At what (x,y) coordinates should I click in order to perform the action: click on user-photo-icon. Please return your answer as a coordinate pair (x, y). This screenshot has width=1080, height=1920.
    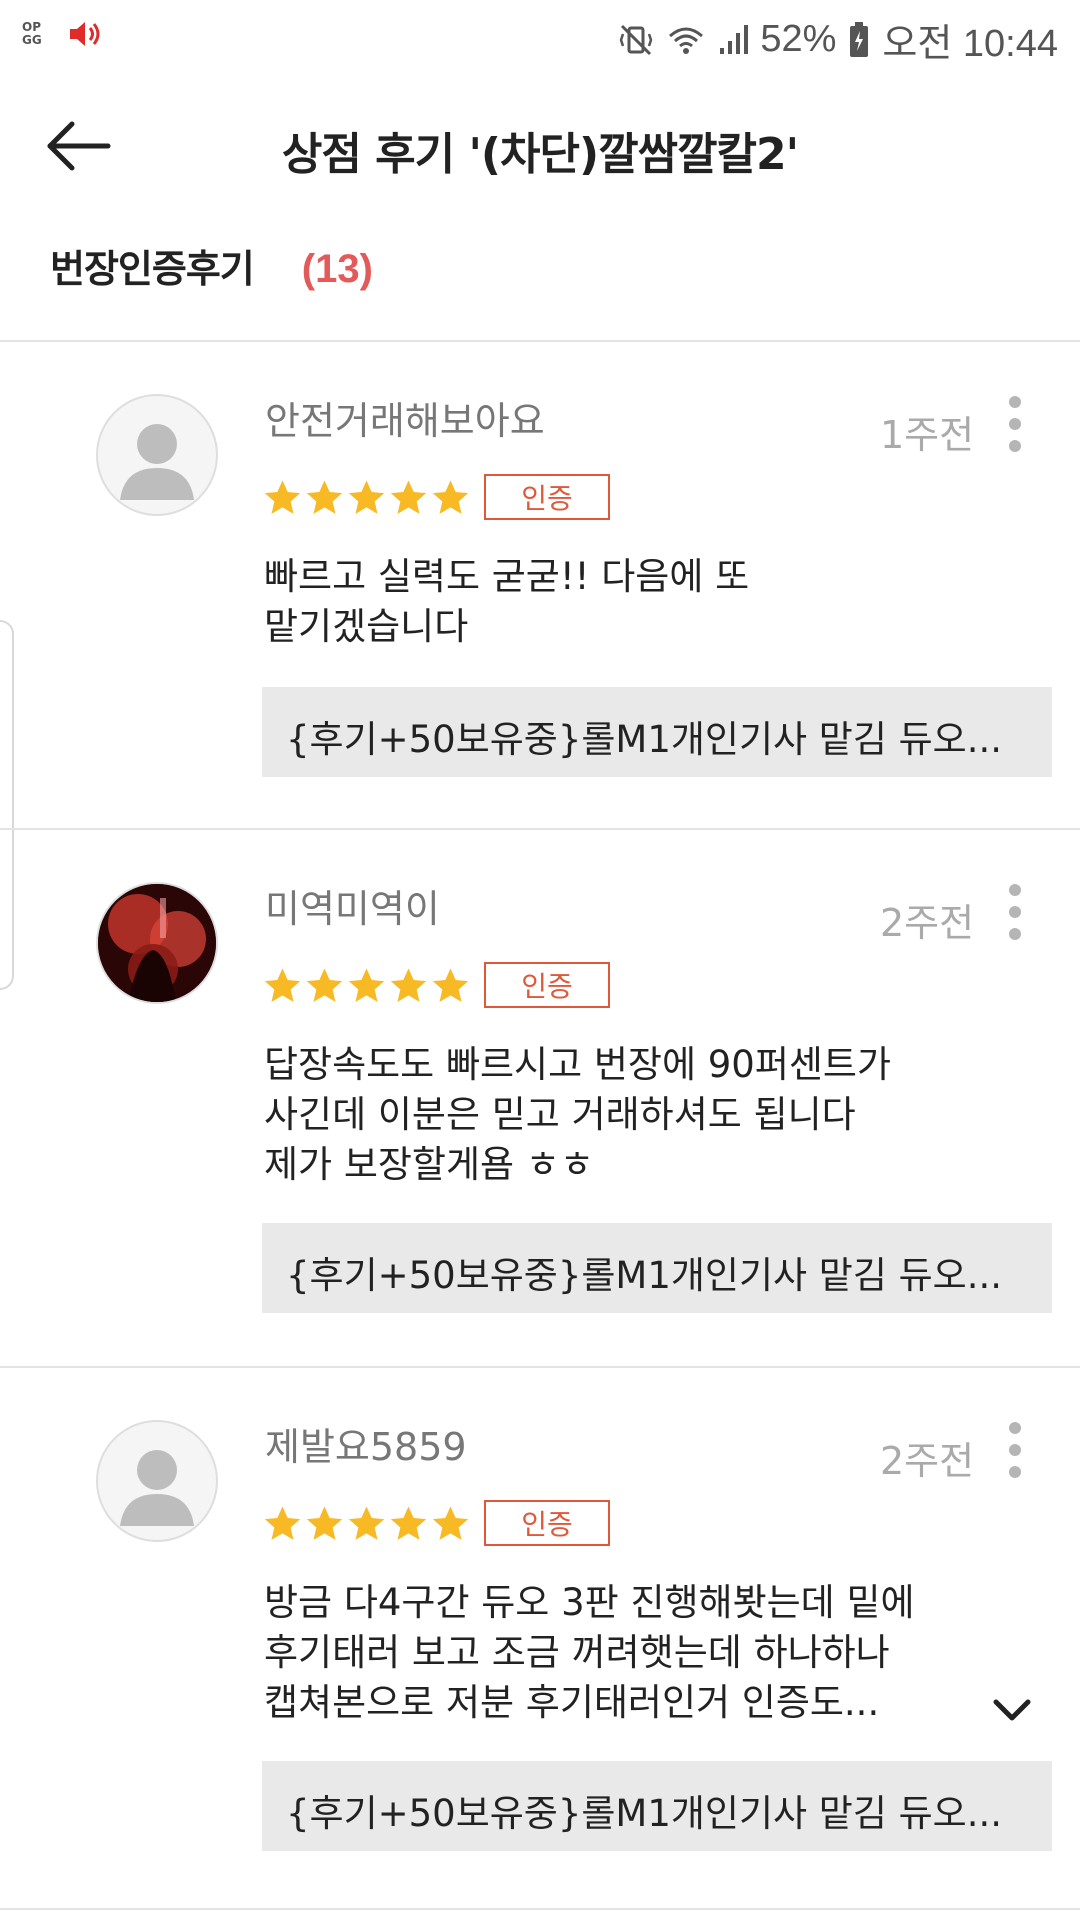
    Looking at the image, I should click on (157, 943).